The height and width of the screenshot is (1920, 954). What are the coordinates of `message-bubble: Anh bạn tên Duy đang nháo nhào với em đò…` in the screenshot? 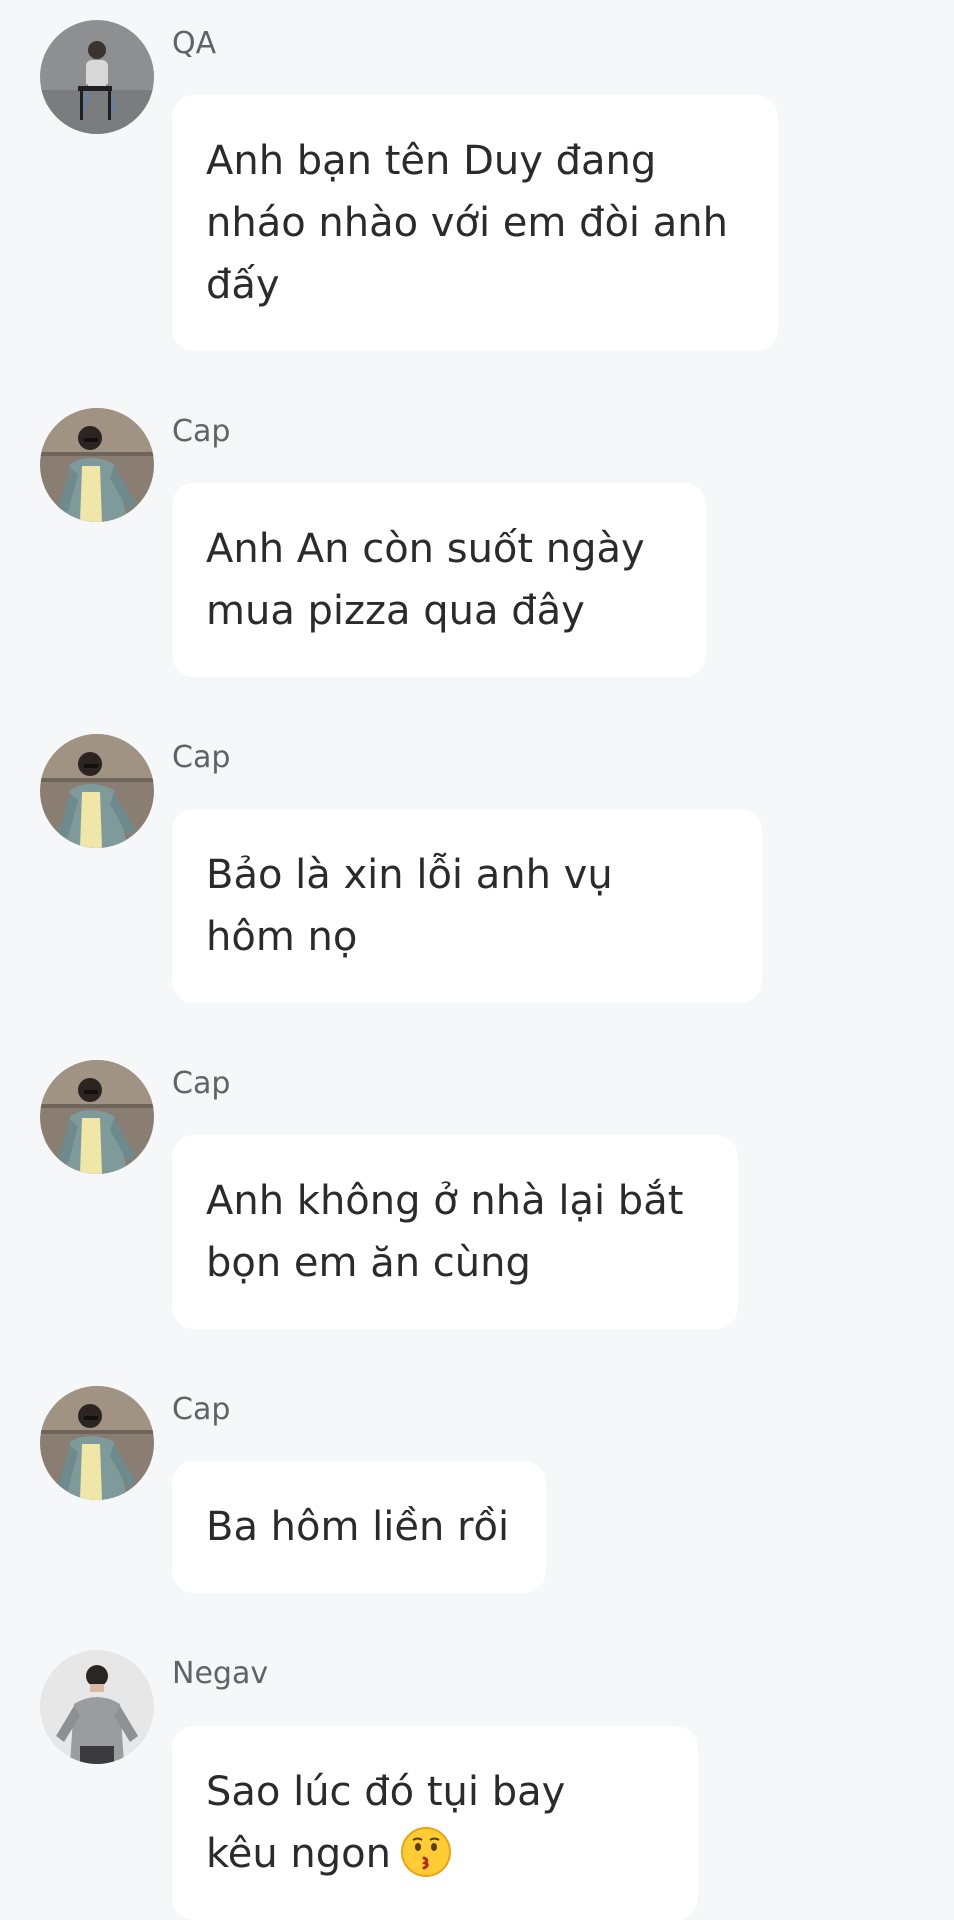 It's located at (475, 223).